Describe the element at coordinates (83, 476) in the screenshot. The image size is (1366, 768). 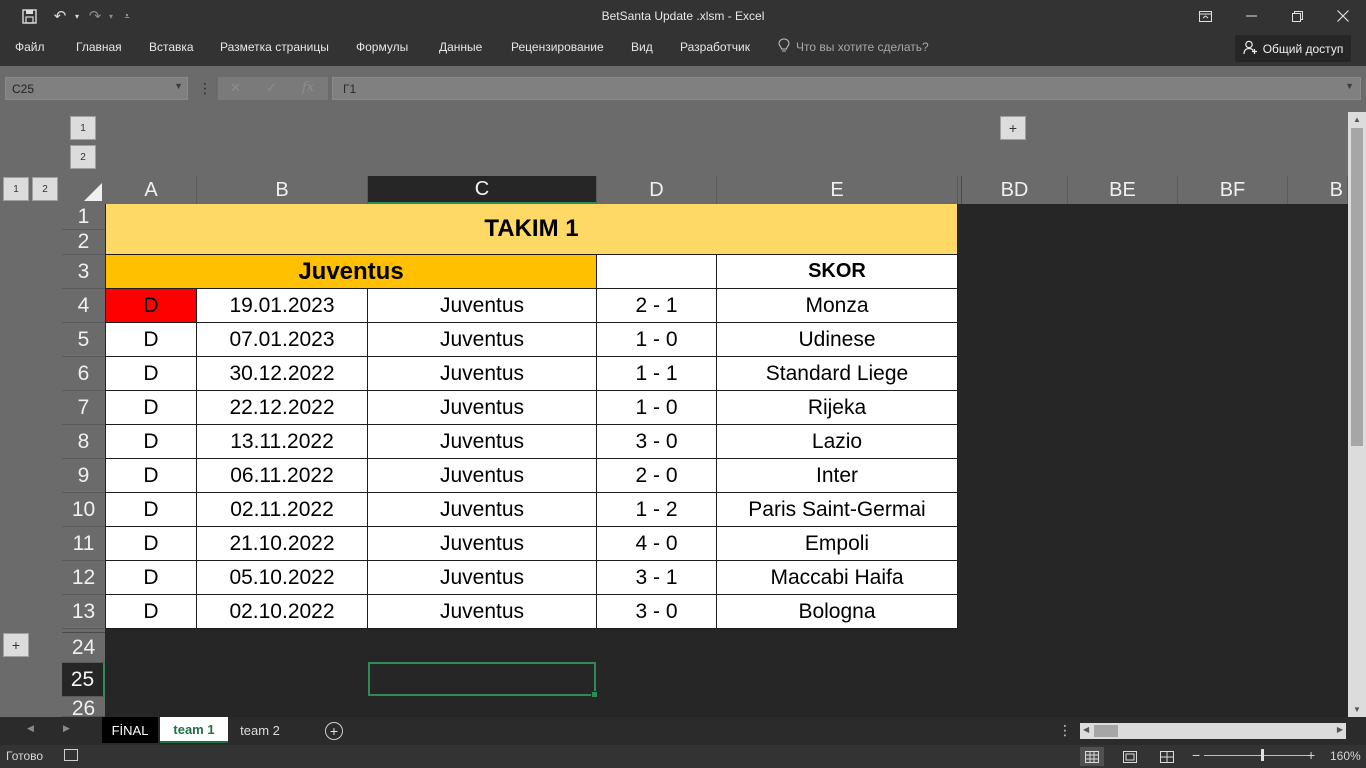
I see `row-header-9: 9` at that location.